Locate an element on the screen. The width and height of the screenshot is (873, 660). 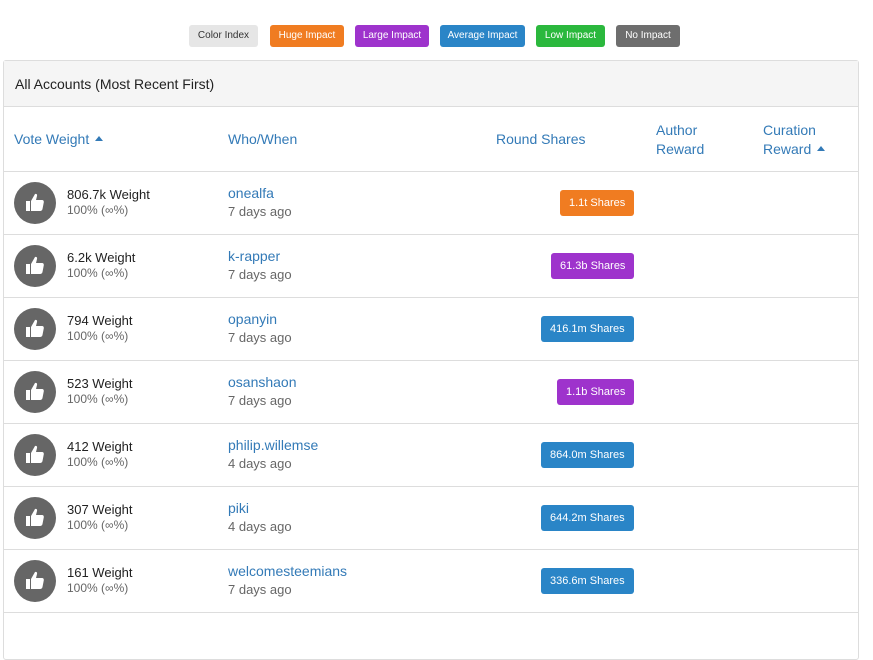
vote-weight: 523 Weight is located at coordinates (100, 383).